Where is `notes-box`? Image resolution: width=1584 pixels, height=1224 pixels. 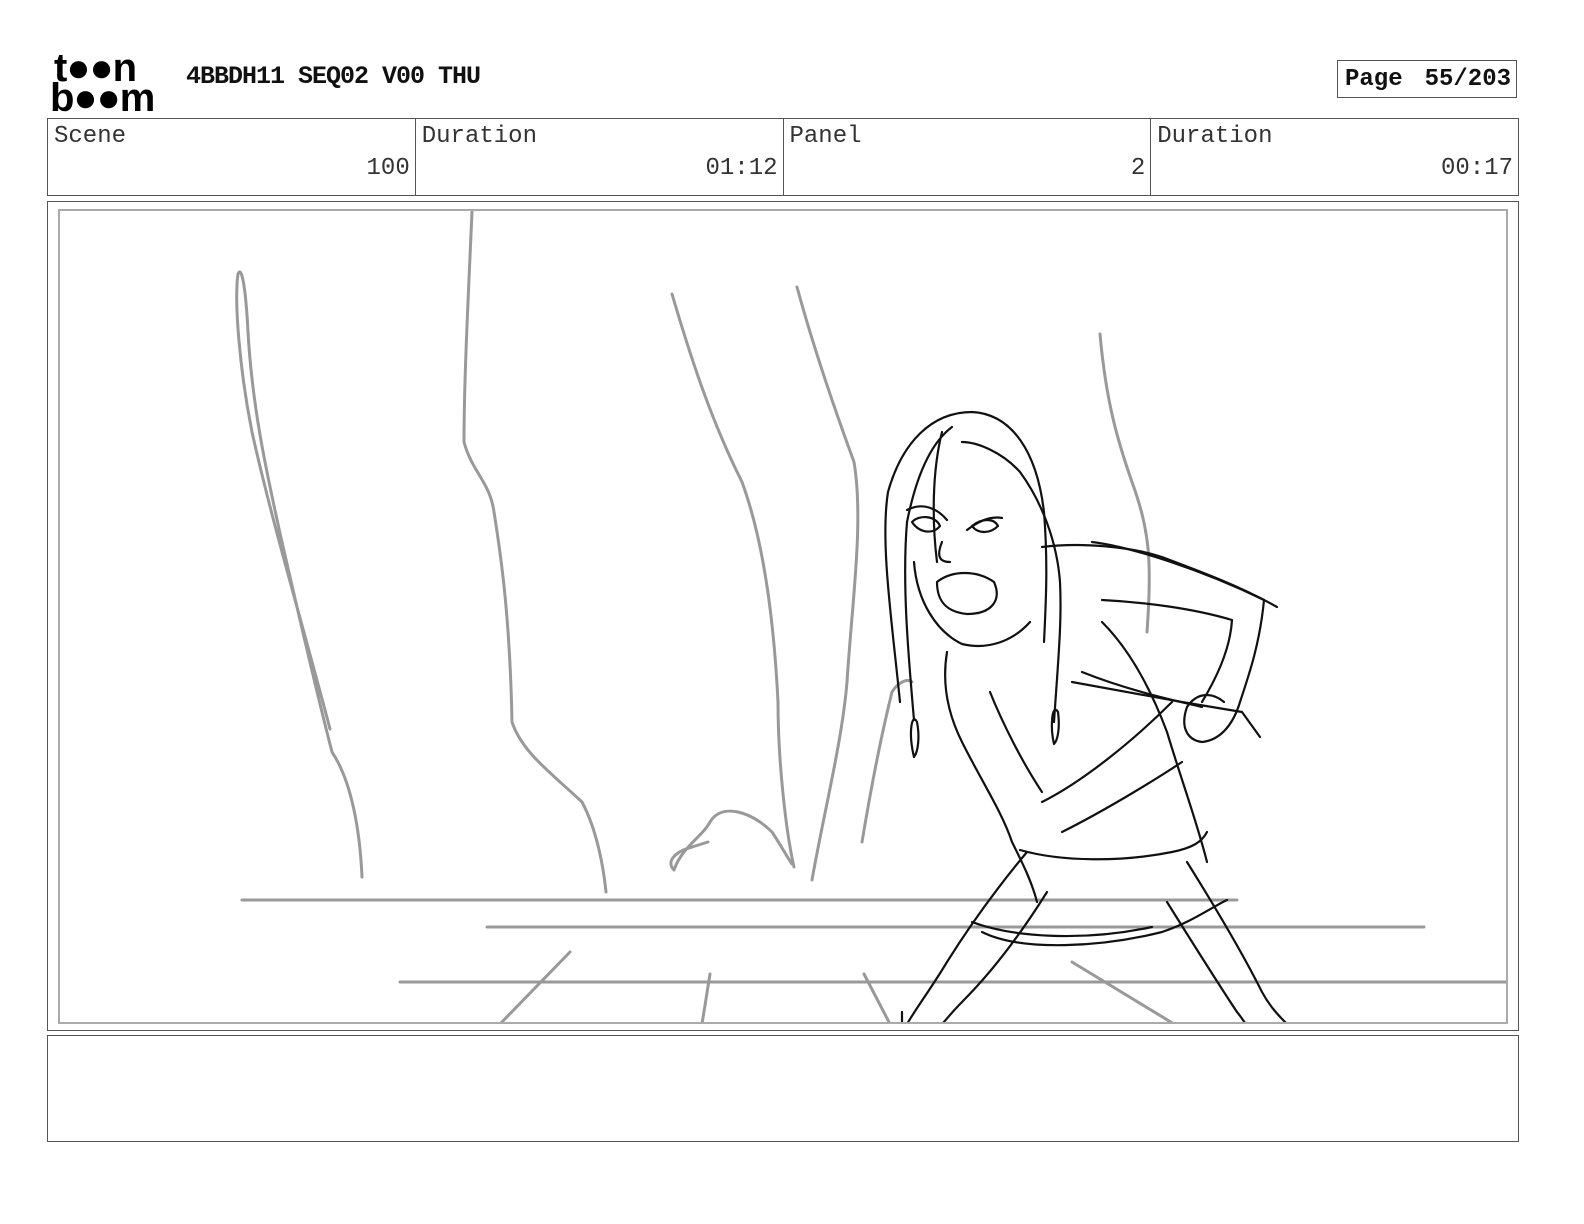
notes-box is located at coordinates (783, 1088).